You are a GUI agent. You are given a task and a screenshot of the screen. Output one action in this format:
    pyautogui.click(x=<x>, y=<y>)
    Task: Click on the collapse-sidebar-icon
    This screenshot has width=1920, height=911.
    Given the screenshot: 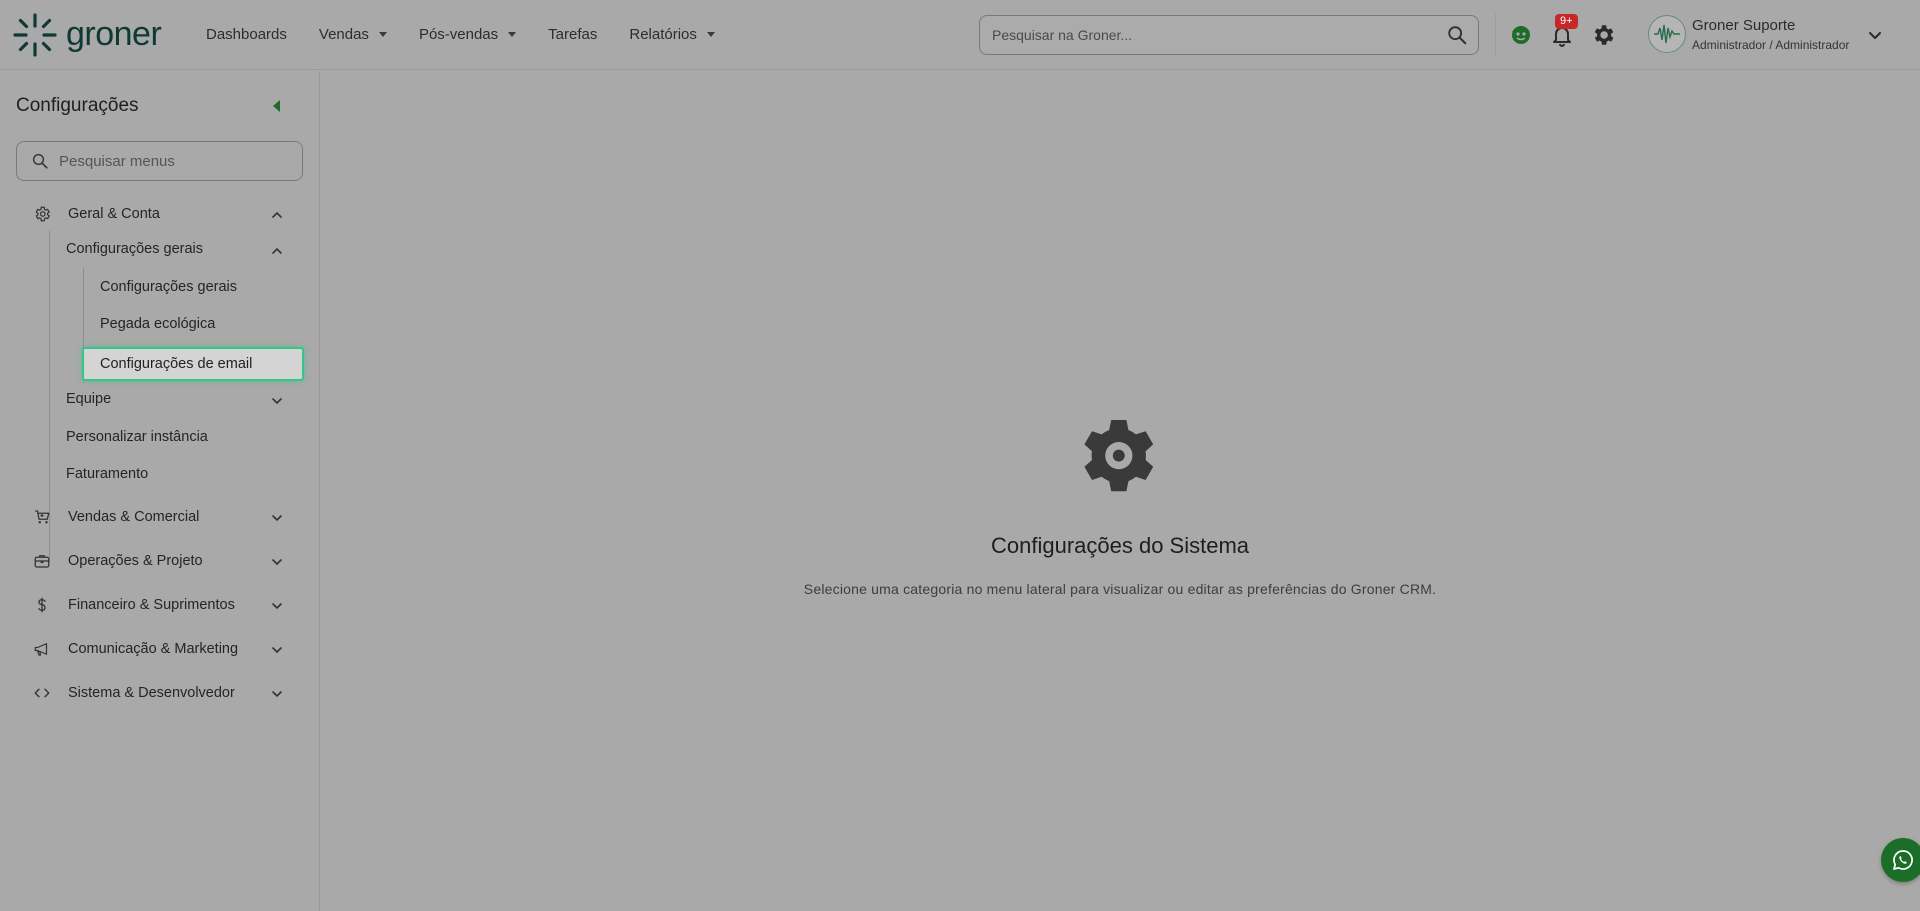 What is the action you would take?
    pyautogui.click(x=276, y=106)
    